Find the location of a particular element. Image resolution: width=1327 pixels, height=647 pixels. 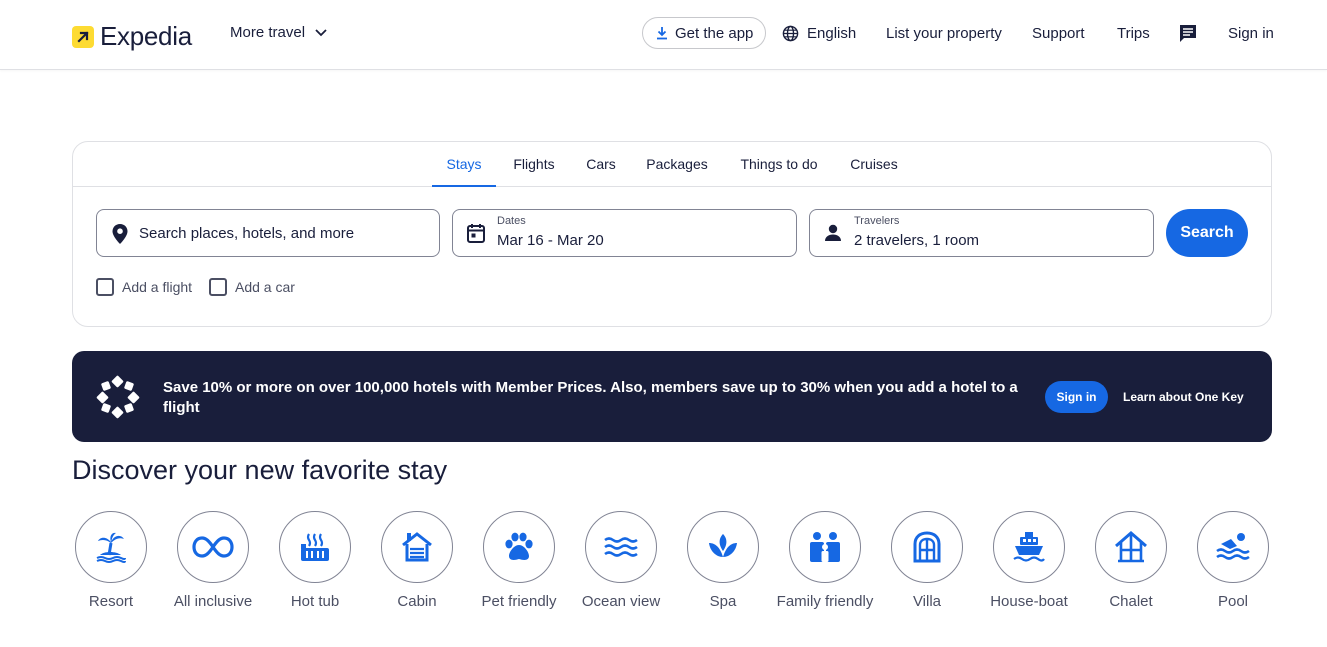

category-chalet: Chalet is located at coordinates (1131, 561).